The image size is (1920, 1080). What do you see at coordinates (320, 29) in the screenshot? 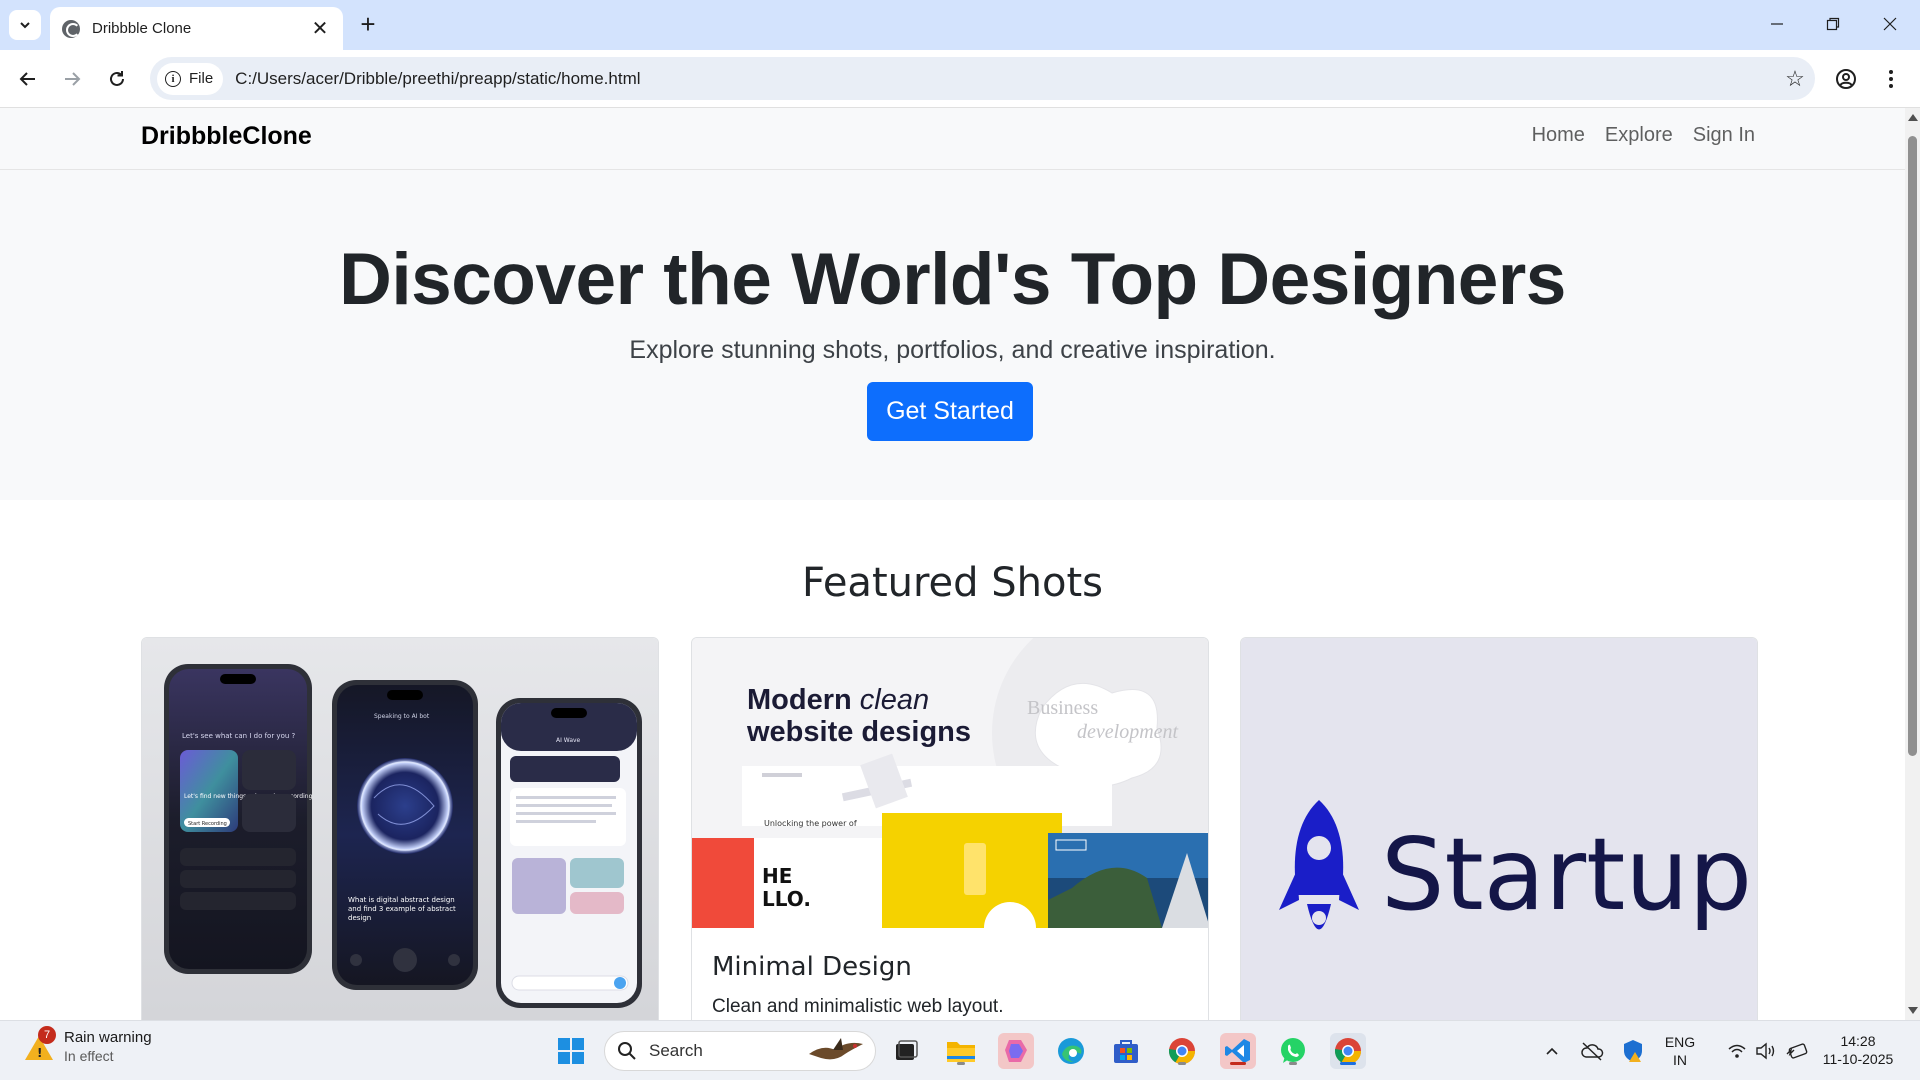
I see `close-tab-icon: ✕` at bounding box center [320, 29].